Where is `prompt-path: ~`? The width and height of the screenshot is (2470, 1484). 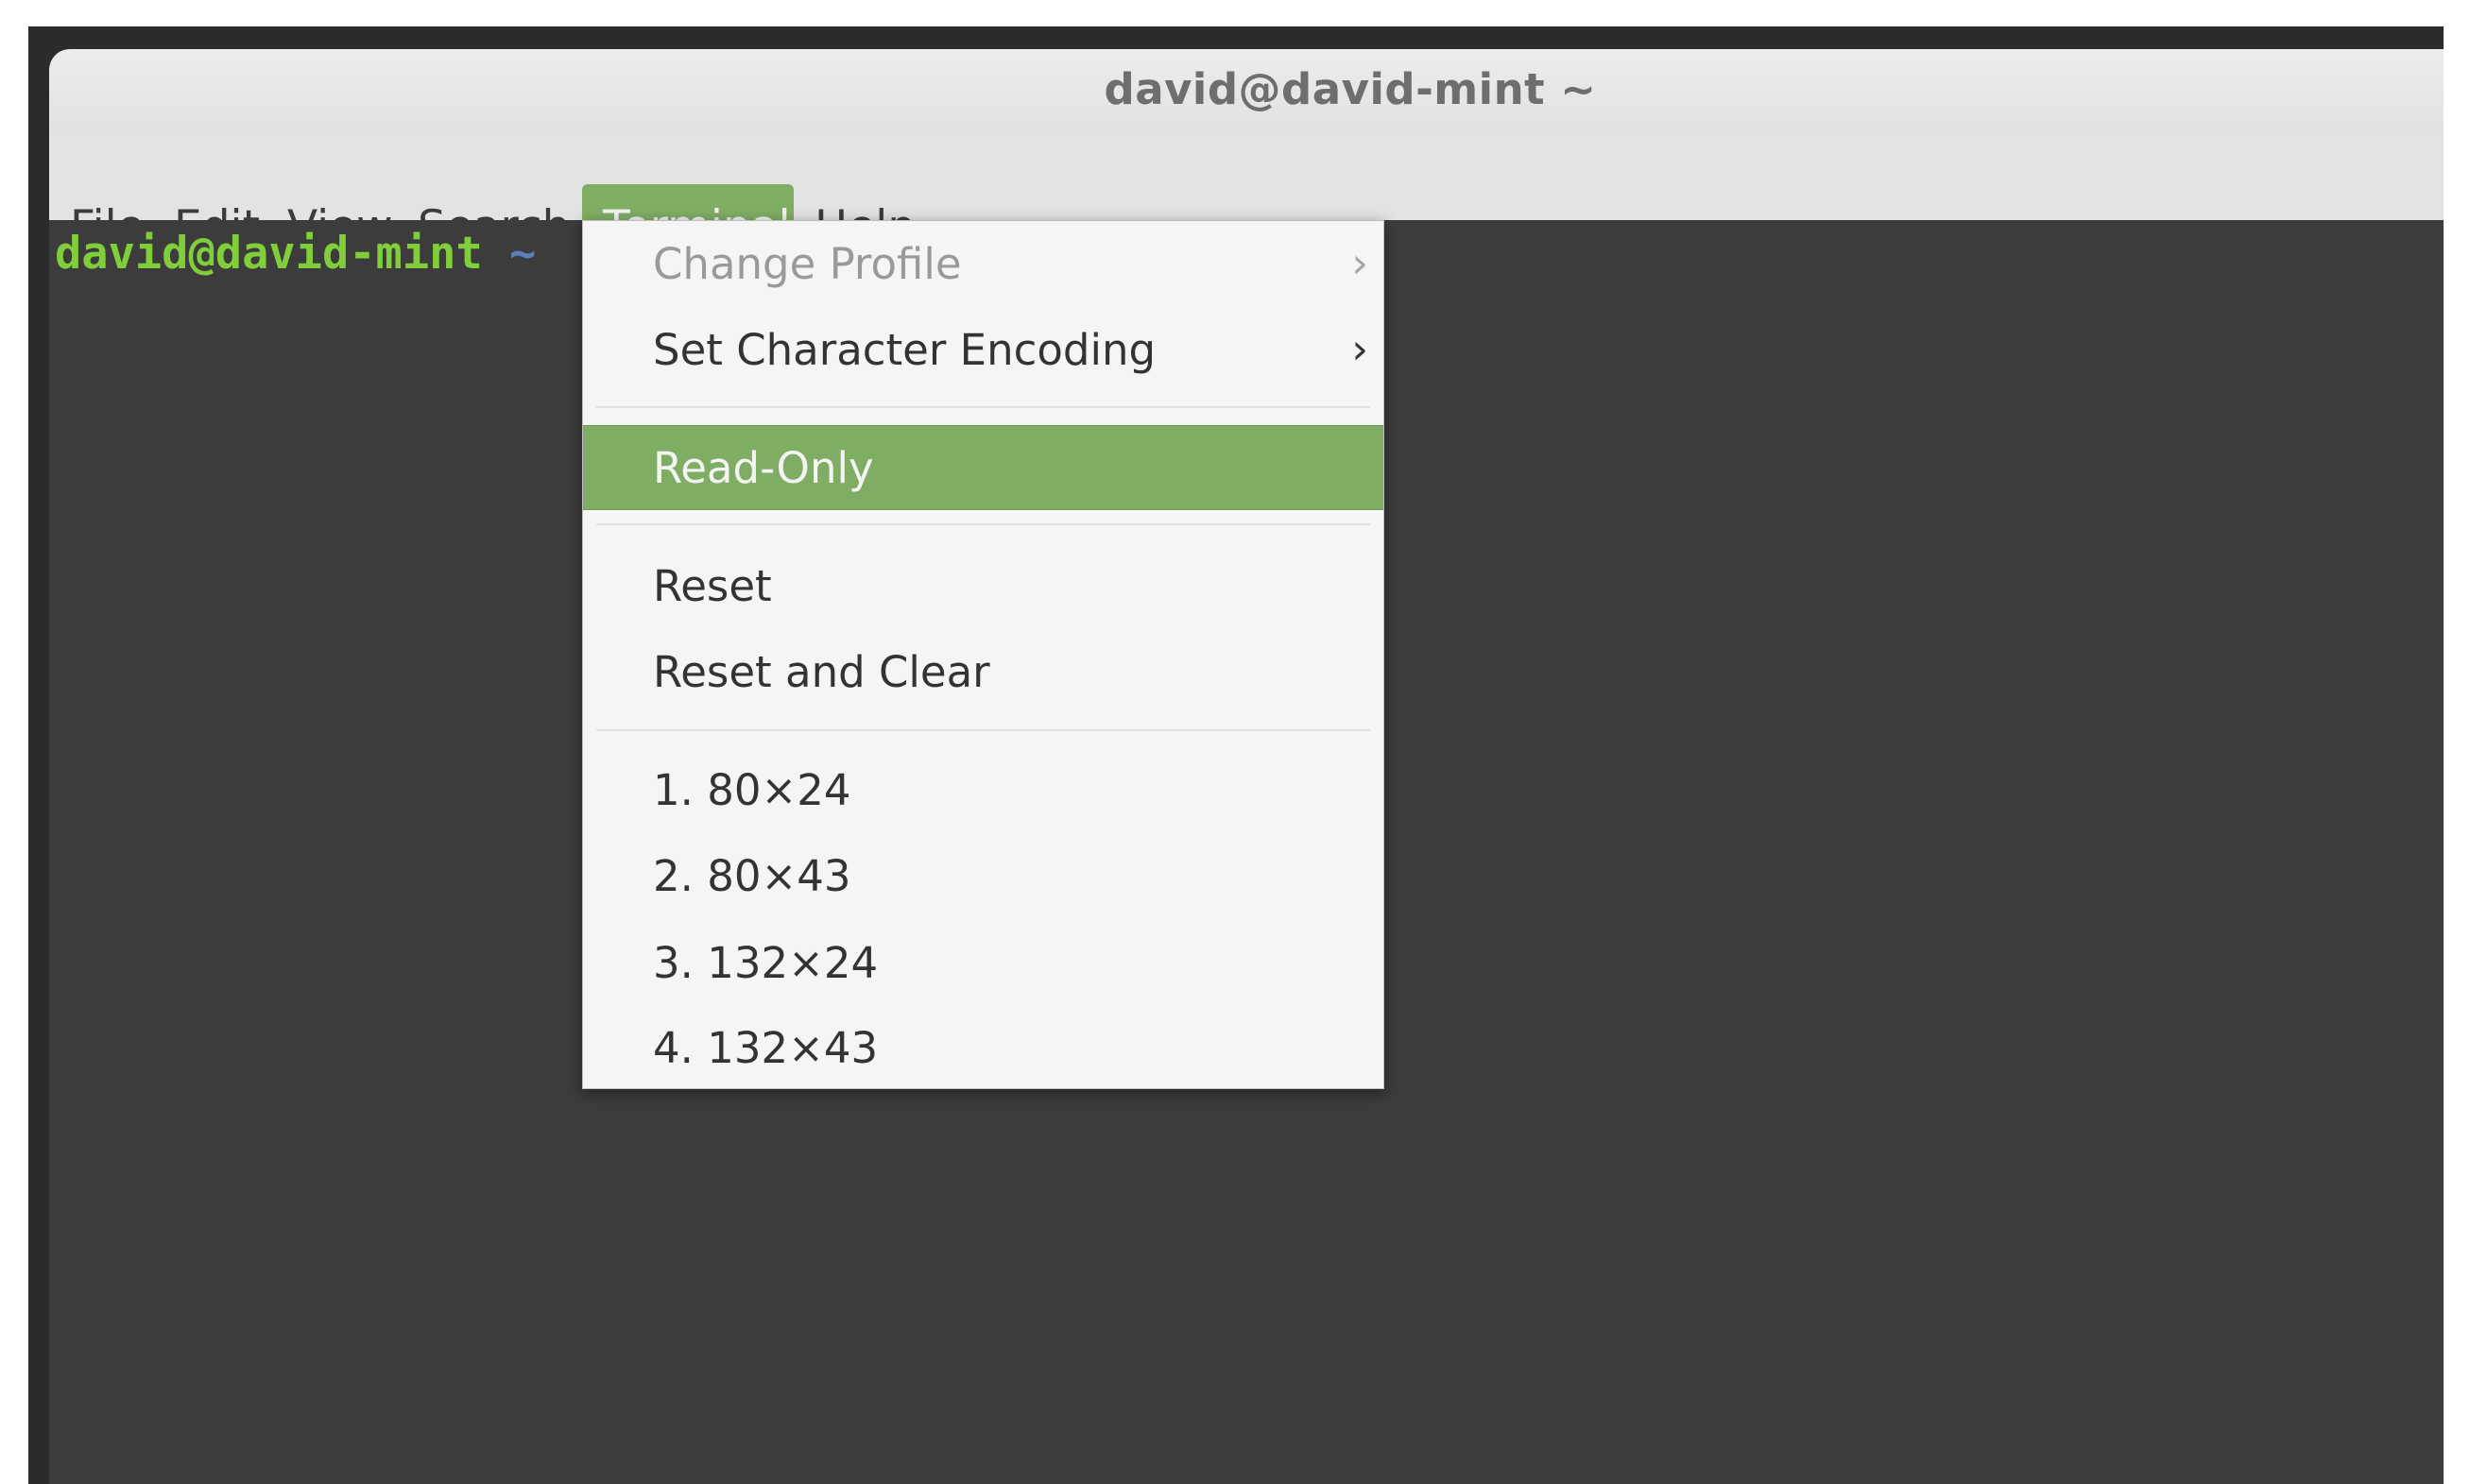 prompt-path: ~ is located at coordinates (523, 254).